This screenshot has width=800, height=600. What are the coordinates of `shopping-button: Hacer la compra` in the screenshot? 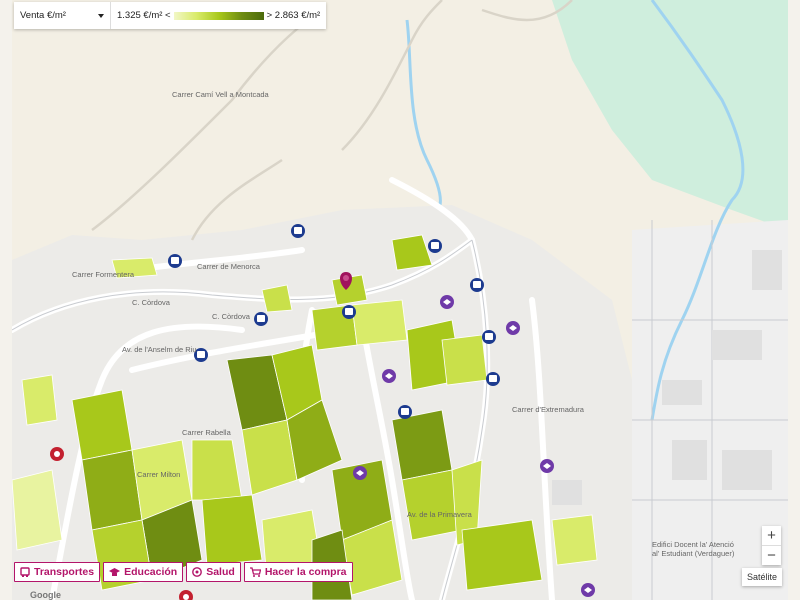 It's located at (298, 572).